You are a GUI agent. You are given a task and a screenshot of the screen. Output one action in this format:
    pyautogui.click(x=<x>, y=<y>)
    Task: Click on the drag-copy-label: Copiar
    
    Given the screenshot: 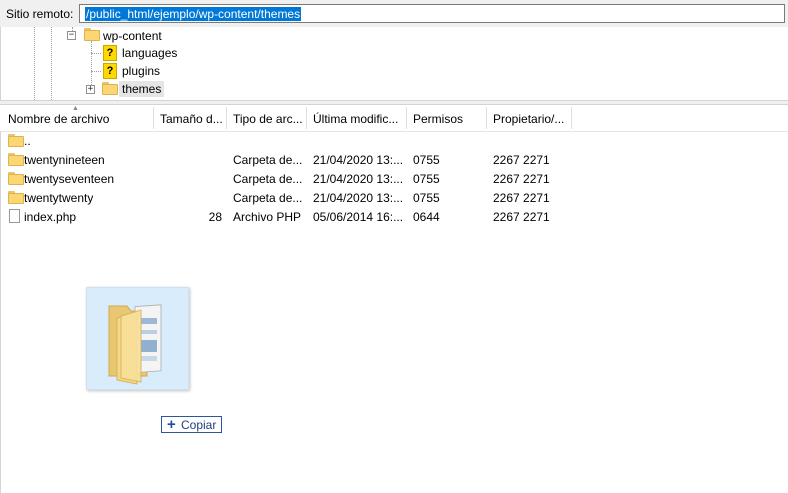 What is the action you would take?
    pyautogui.click(x=199, y=425)
    